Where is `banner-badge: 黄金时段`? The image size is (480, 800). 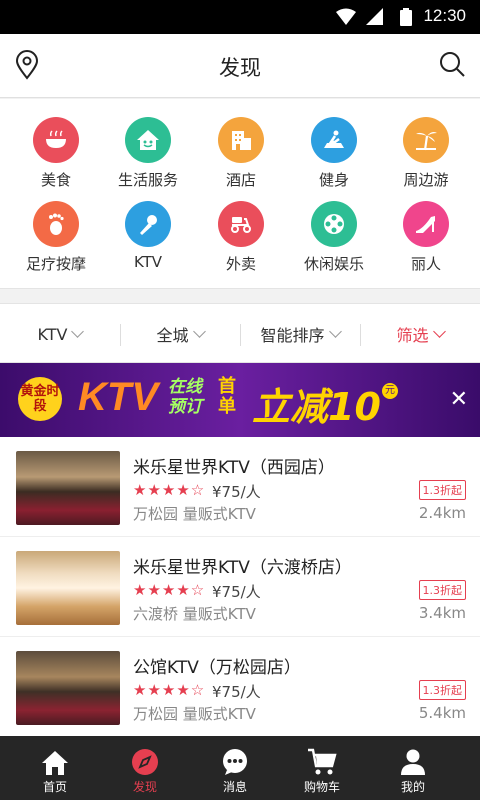
banner-badge: 黄金时段 is located at coordinates (40, 399).